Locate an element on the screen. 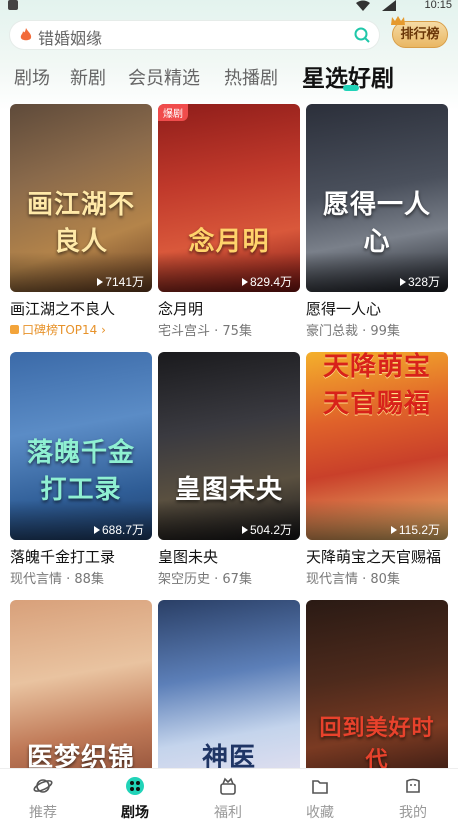  poster-title: 天降萌宝天官赐福 is located at coordinates (376, 385).